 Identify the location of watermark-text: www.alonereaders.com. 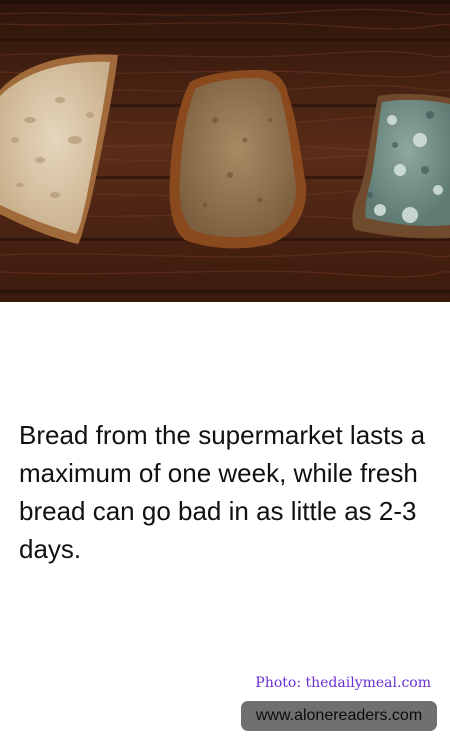
(339, 715).